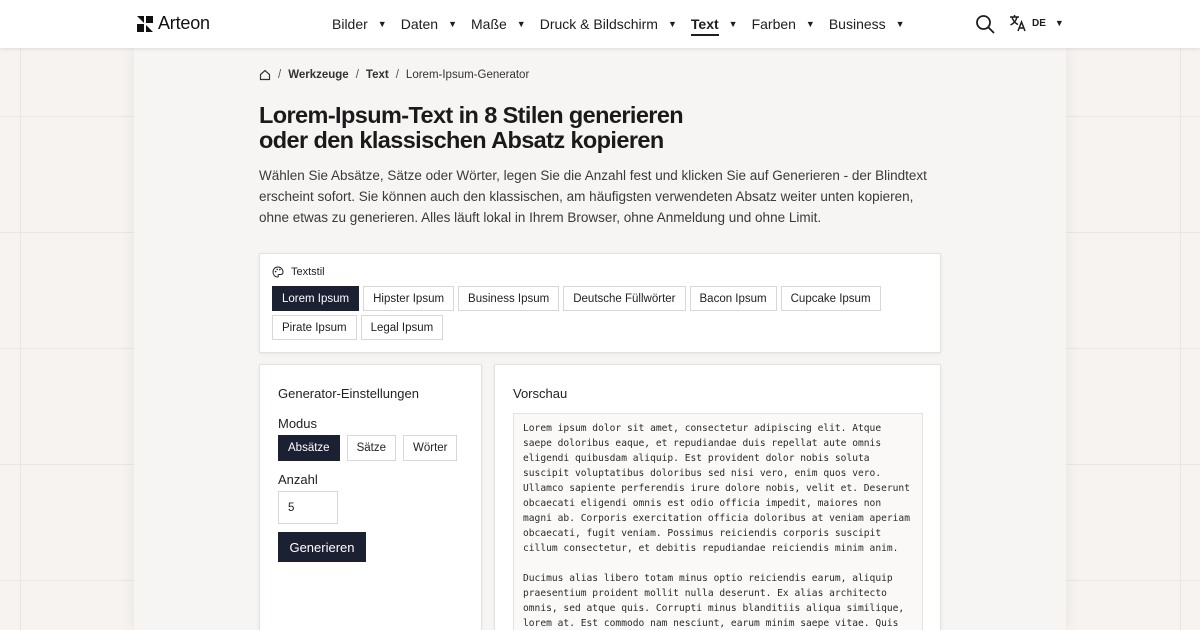  I want to click on style-option-cupcake-ipsum: Cupcake Ipsum, so click(830, 298).